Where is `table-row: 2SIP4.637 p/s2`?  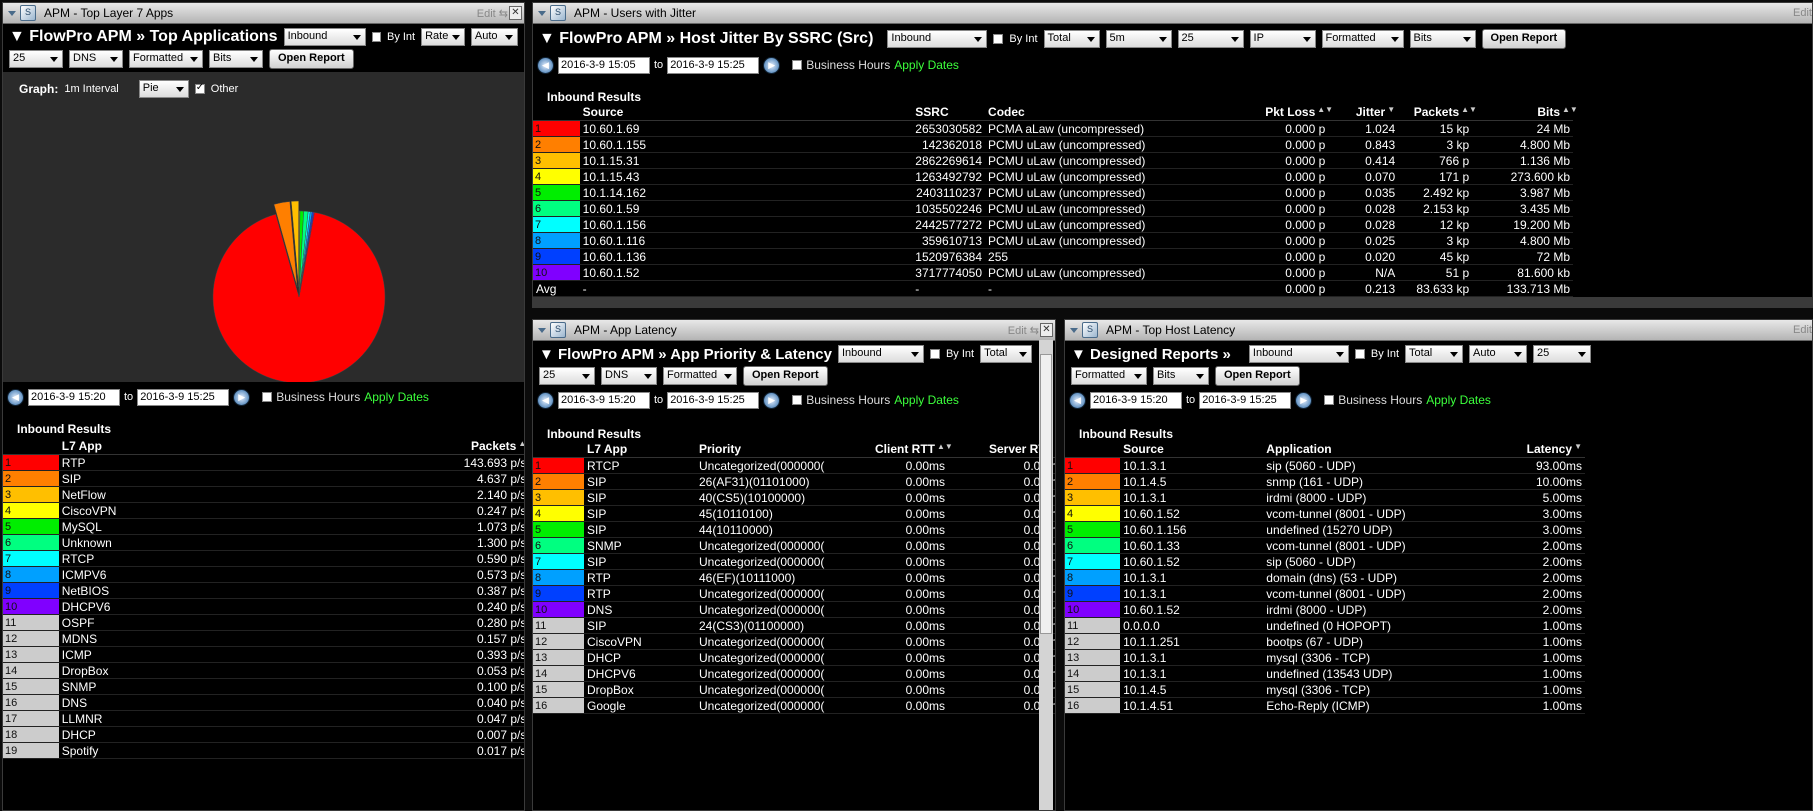 table-row: 2SIP4.637 p/s2 is located at coordinates (263, 478).